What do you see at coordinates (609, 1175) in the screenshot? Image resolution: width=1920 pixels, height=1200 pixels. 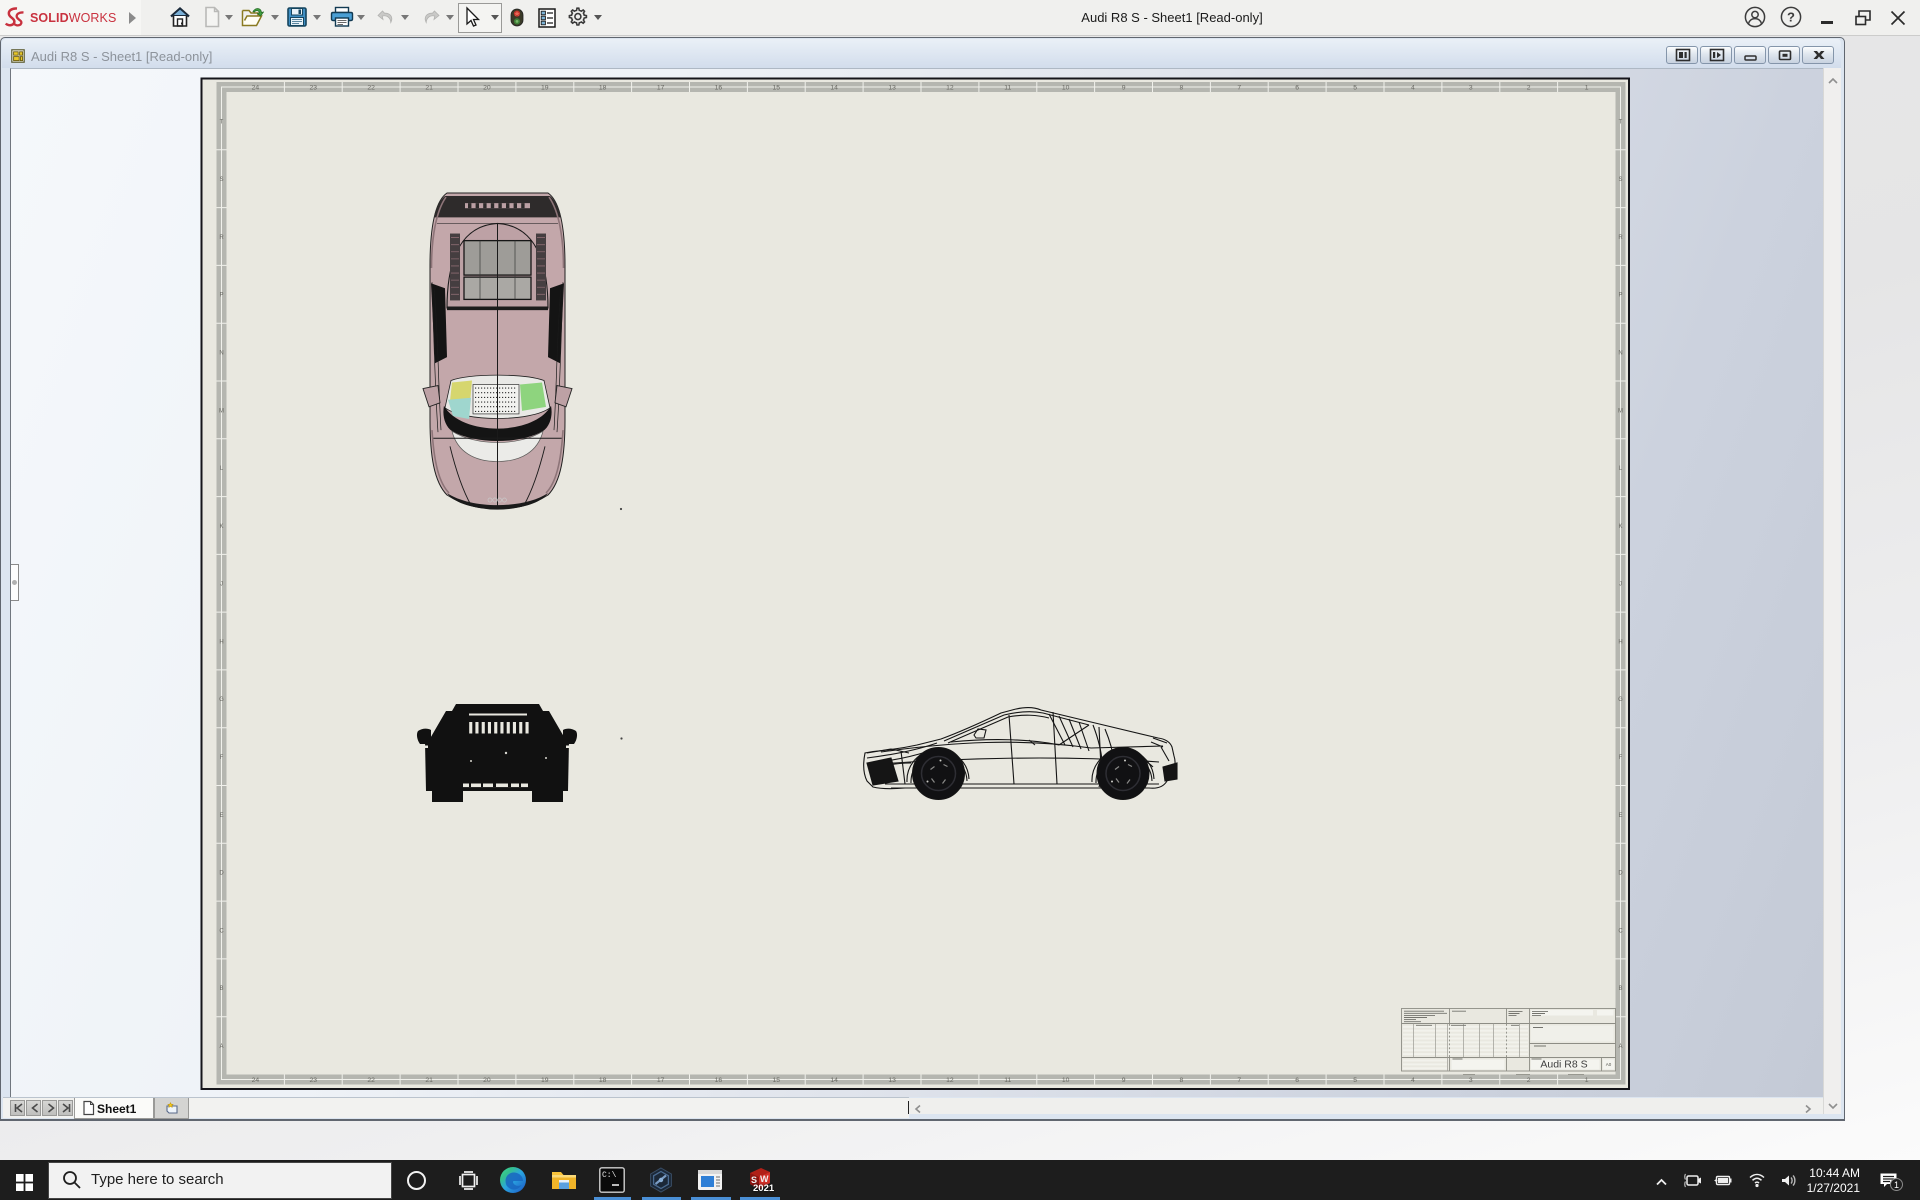 I see `svg-text: C:\` at bounding box center [609, 1175].